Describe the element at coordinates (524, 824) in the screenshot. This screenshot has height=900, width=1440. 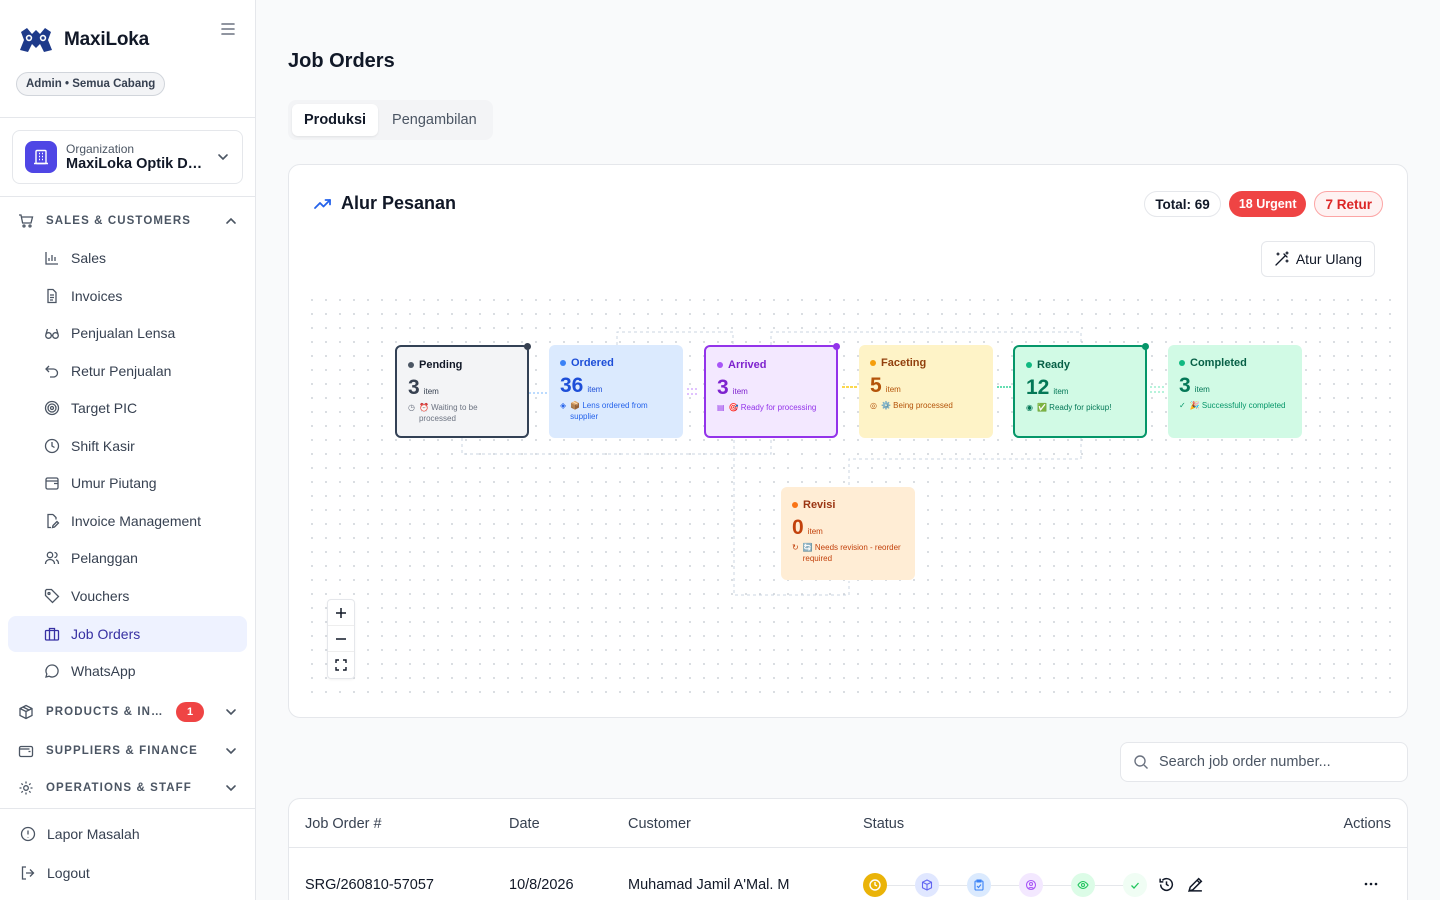
I see `column-header-date: Date` at that location.